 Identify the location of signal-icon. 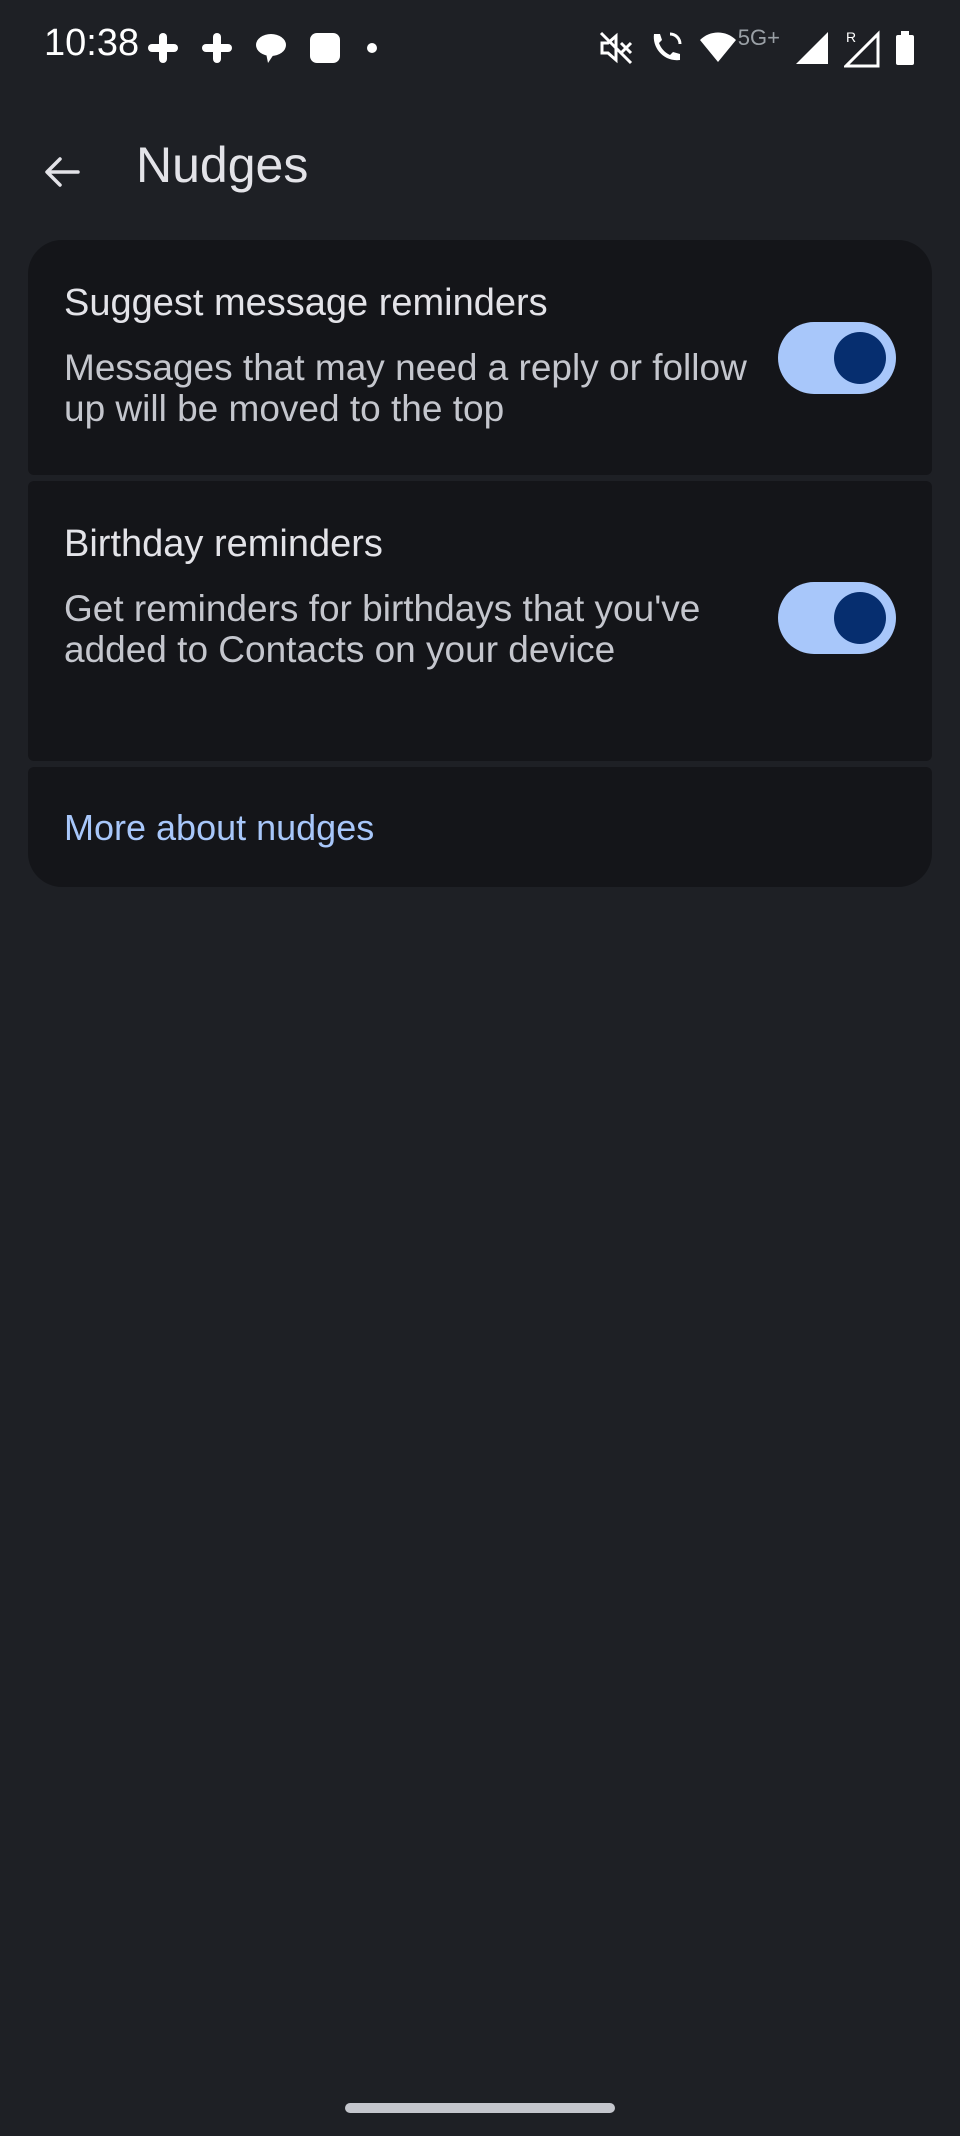
(812, 48).